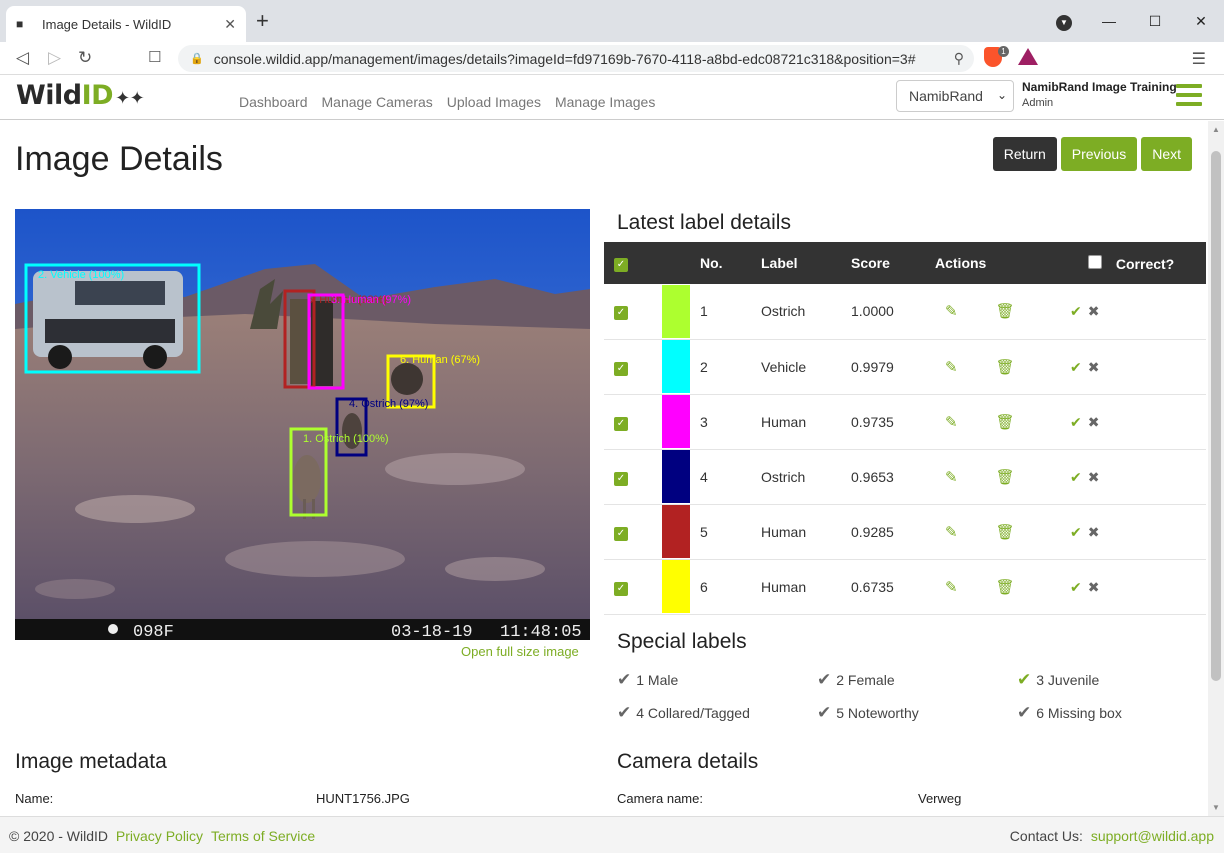 Image resolution: width=1224 pixels, height=853 pixels. Describe the element at coordinates (1095, 261) in the screenshot. I see `correct-all-checkbox` at that location.